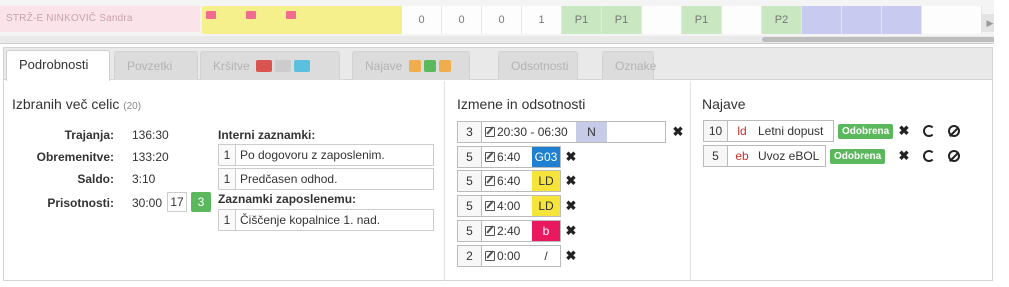 The image size is (1009, 287). I want to click on selection-title: Izbranih več celic (20), so click(76, 104).